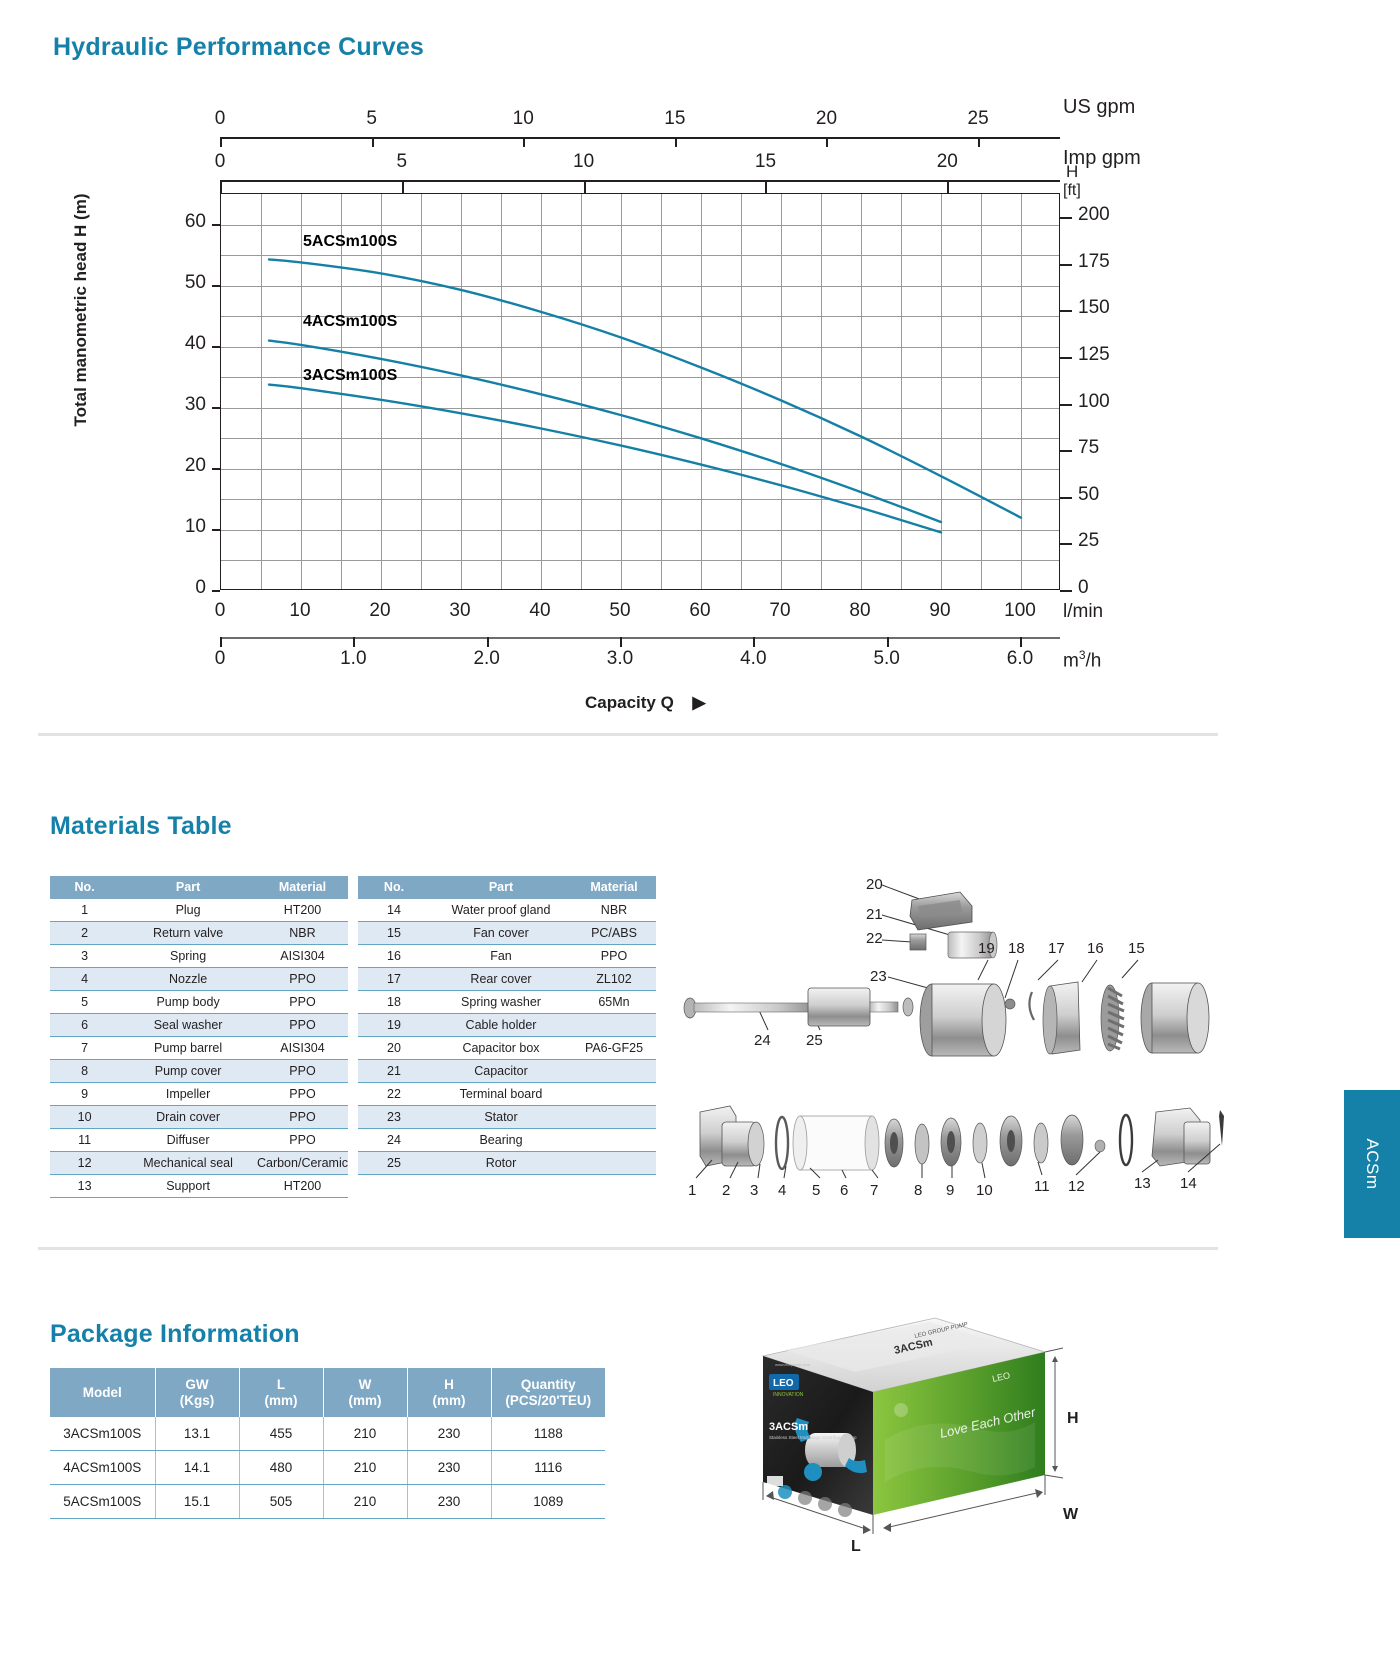  Describe the element at coordinates (281, 1384) in the screenshot. I see `pkg-col-header-line1: L` at that location.